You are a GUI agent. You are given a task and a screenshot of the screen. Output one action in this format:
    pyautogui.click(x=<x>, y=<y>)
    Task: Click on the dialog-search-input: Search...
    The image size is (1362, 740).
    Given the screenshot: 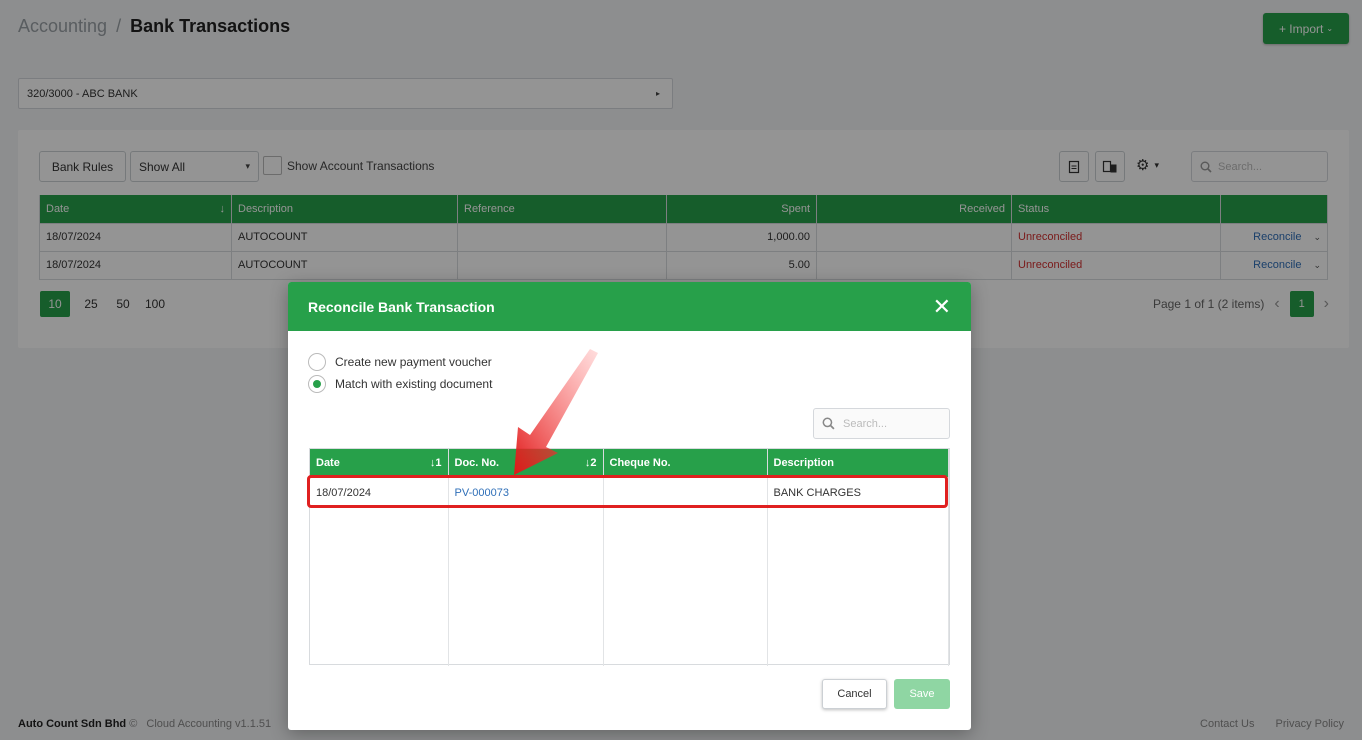 What is the action you would take?
    pyautogui.click(x=881, y=423)
    